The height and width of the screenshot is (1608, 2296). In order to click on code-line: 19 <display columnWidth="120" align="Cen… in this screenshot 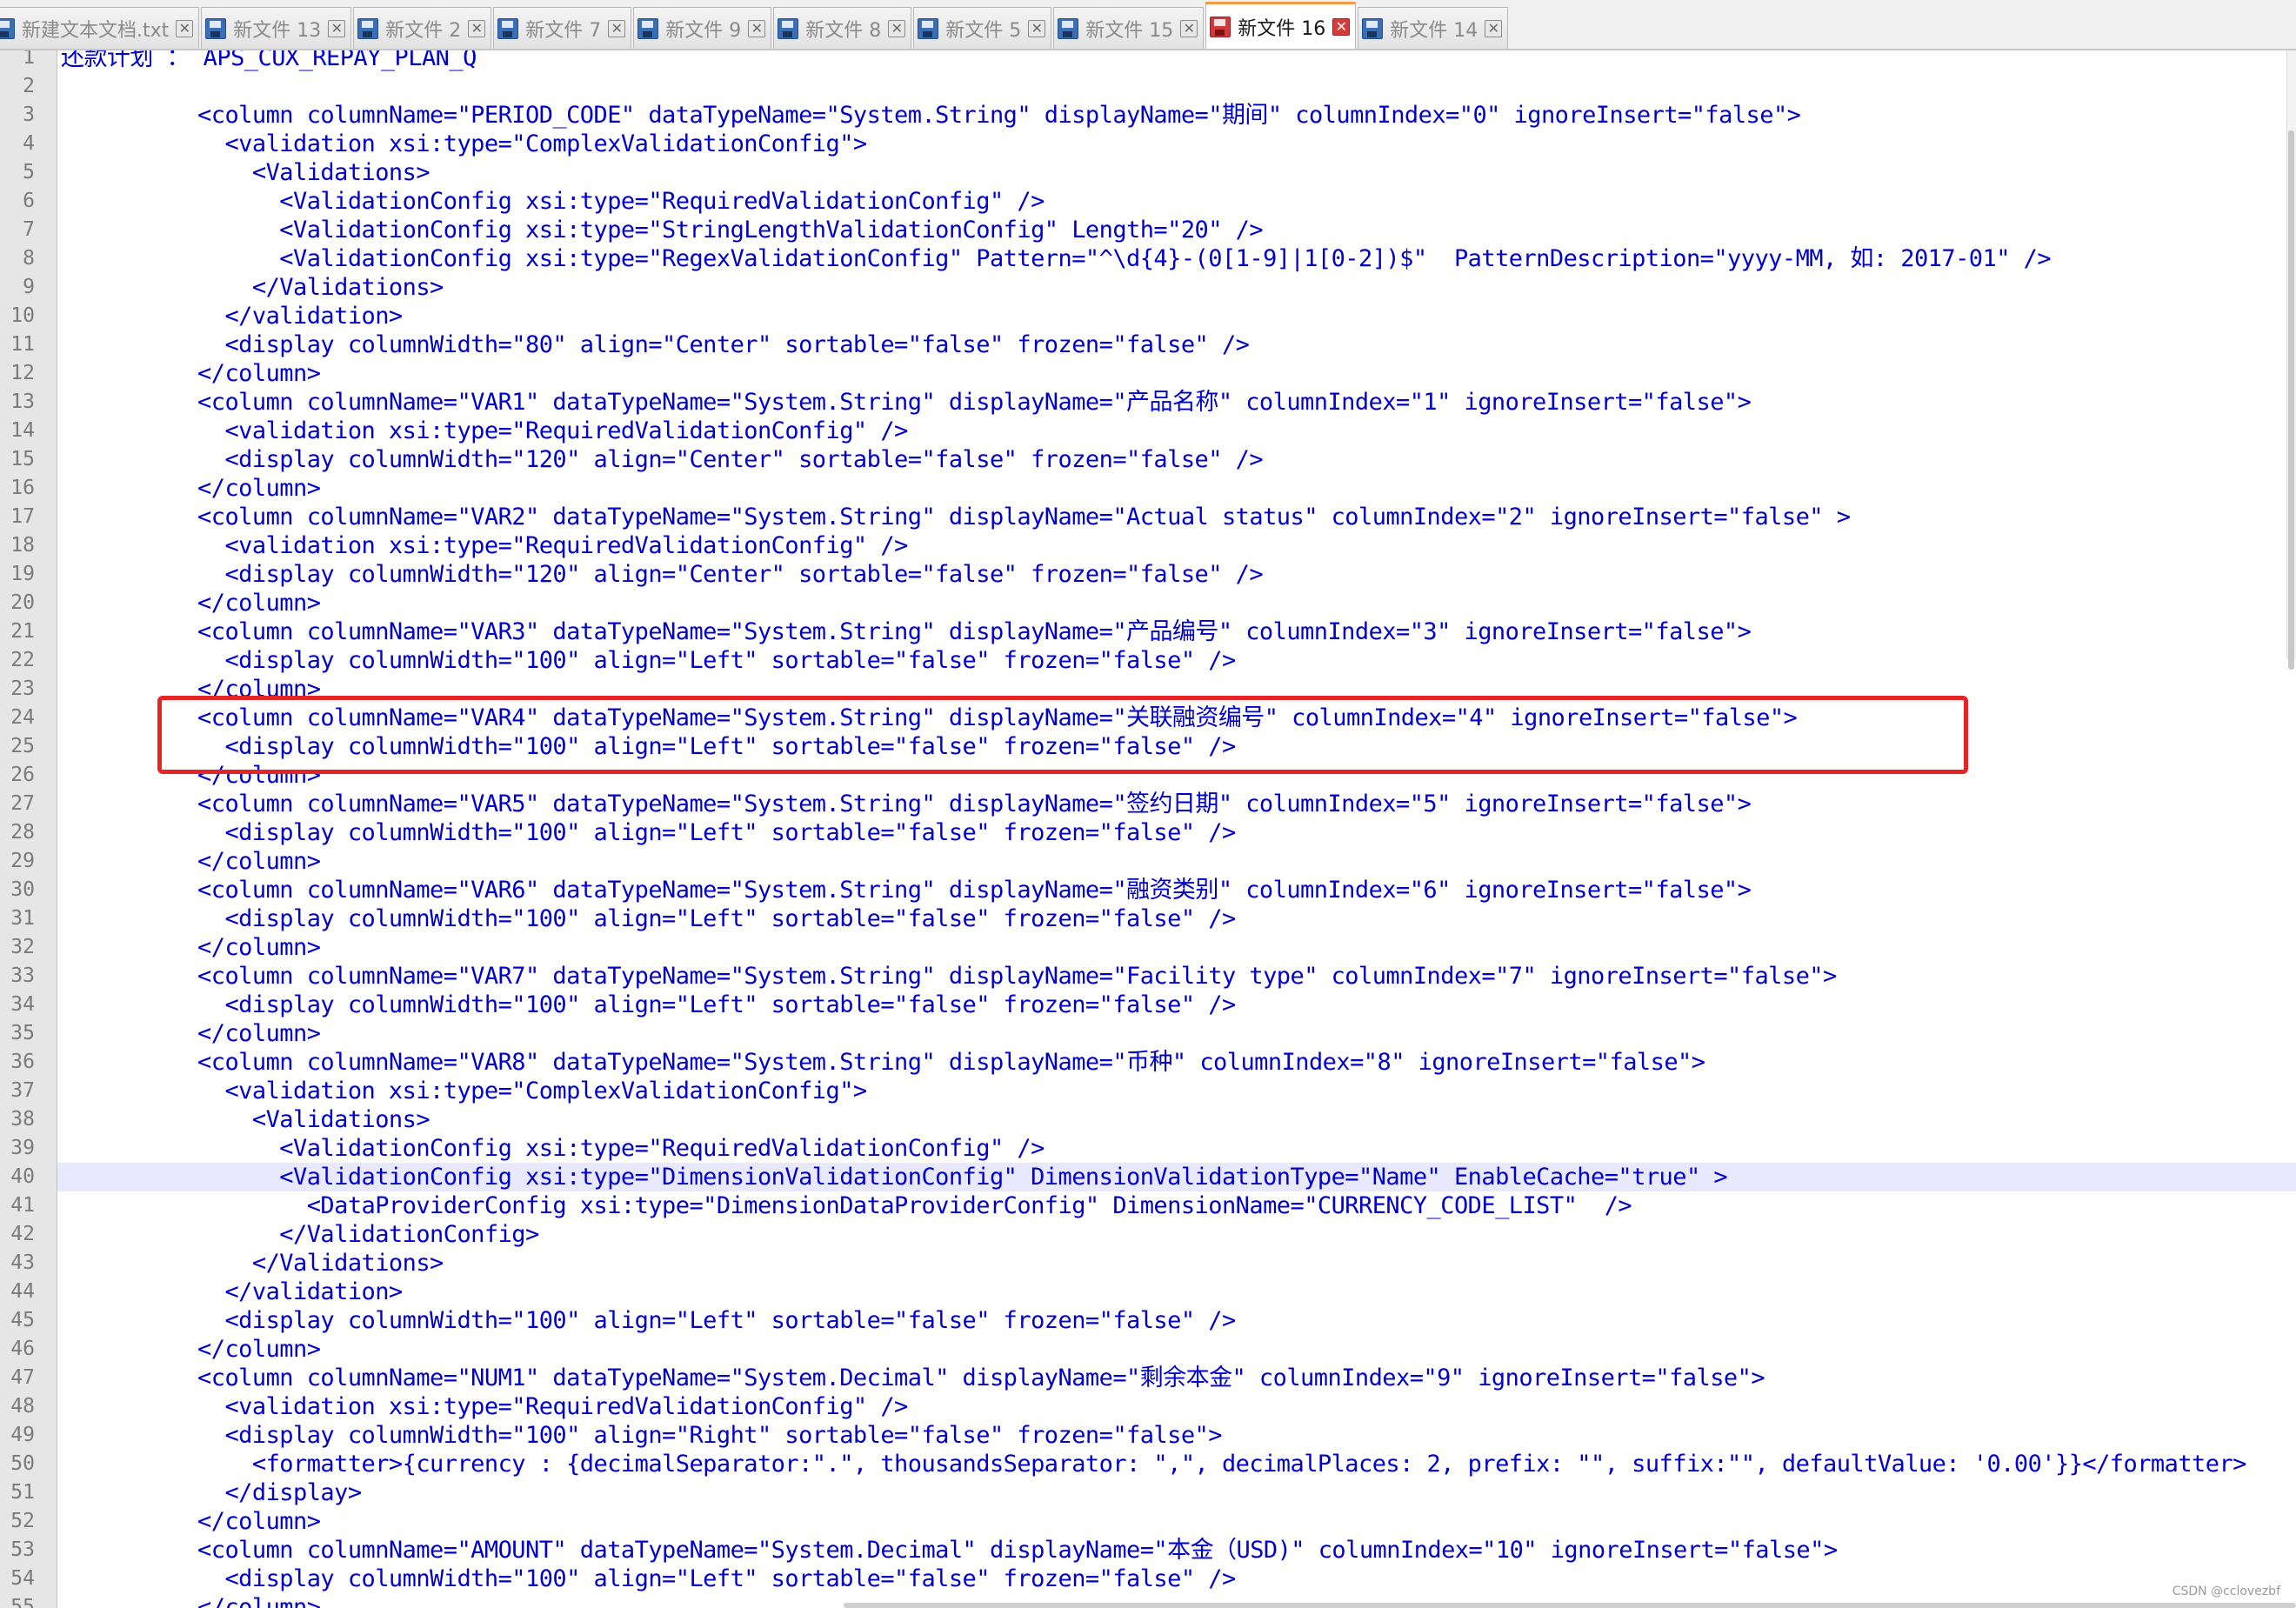, I will do `click(1153, 574)`.